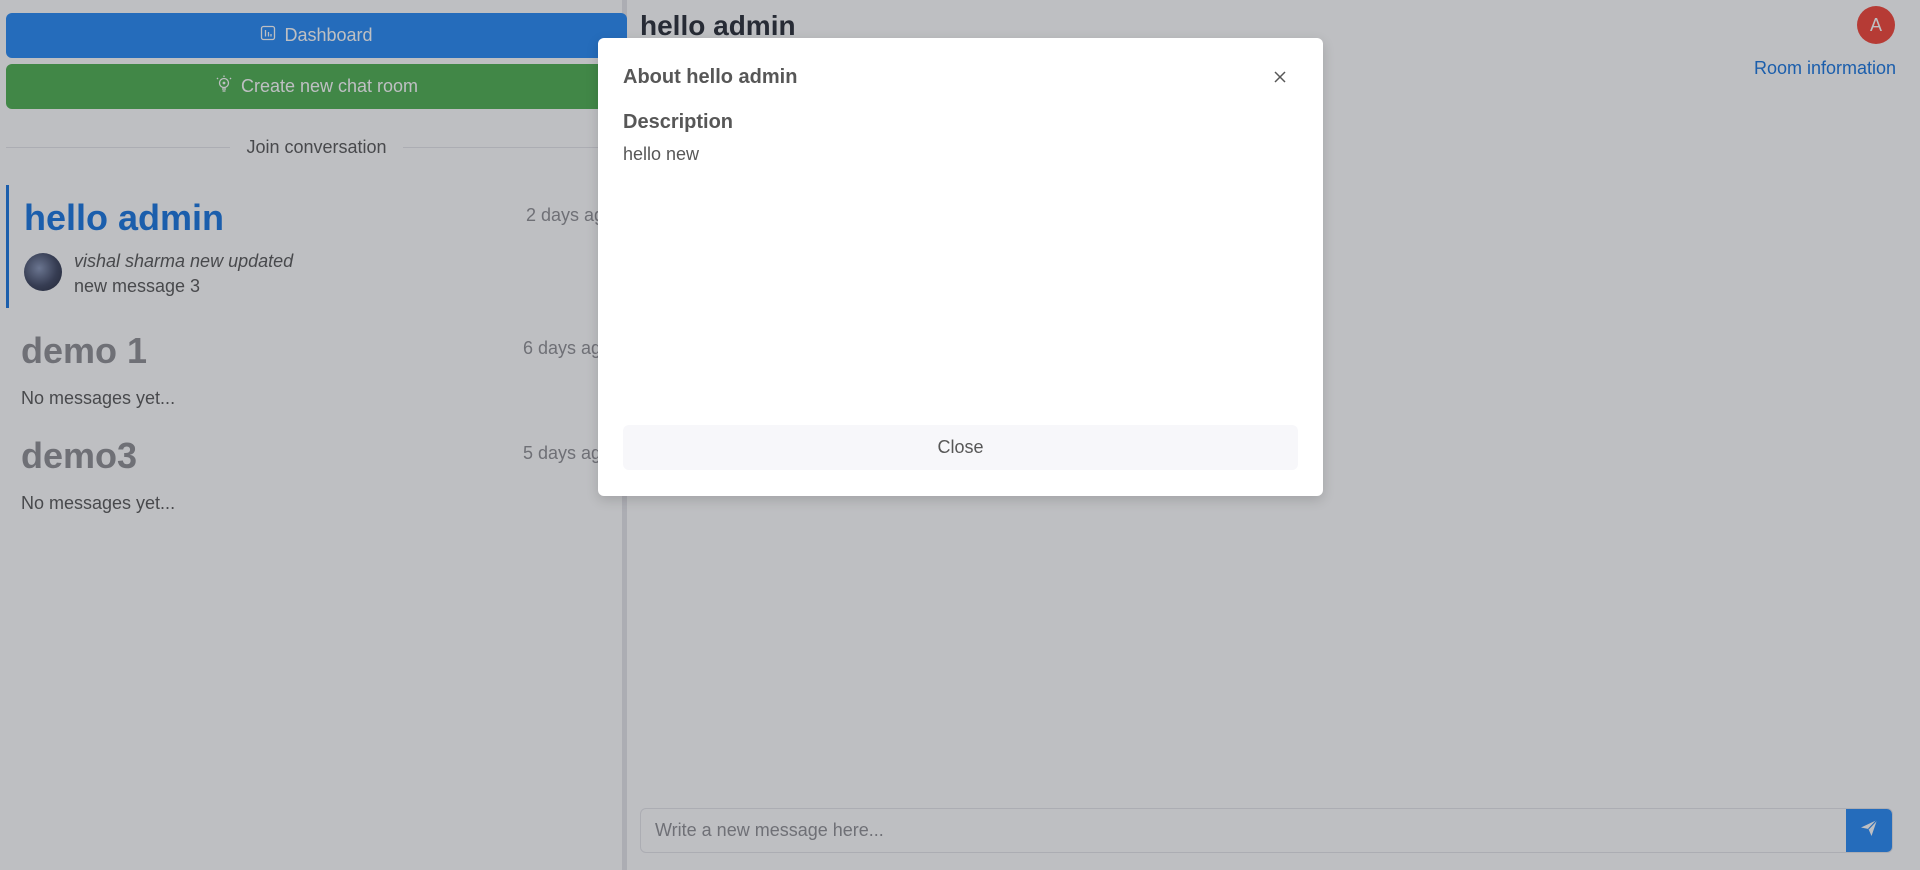  What do you see at coordinates (661, 154) in the screenshot?
I see `description-text: hello new` at bounding box center [661, 154].